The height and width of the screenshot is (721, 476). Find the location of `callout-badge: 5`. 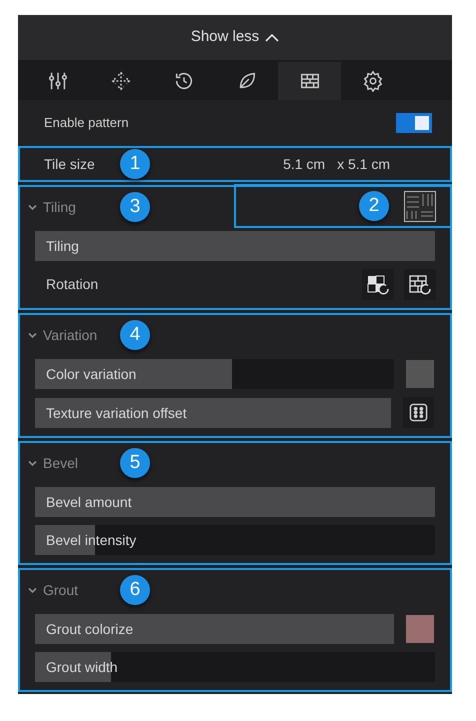

callout-badge: 5 is located at coordinates (135, 463).